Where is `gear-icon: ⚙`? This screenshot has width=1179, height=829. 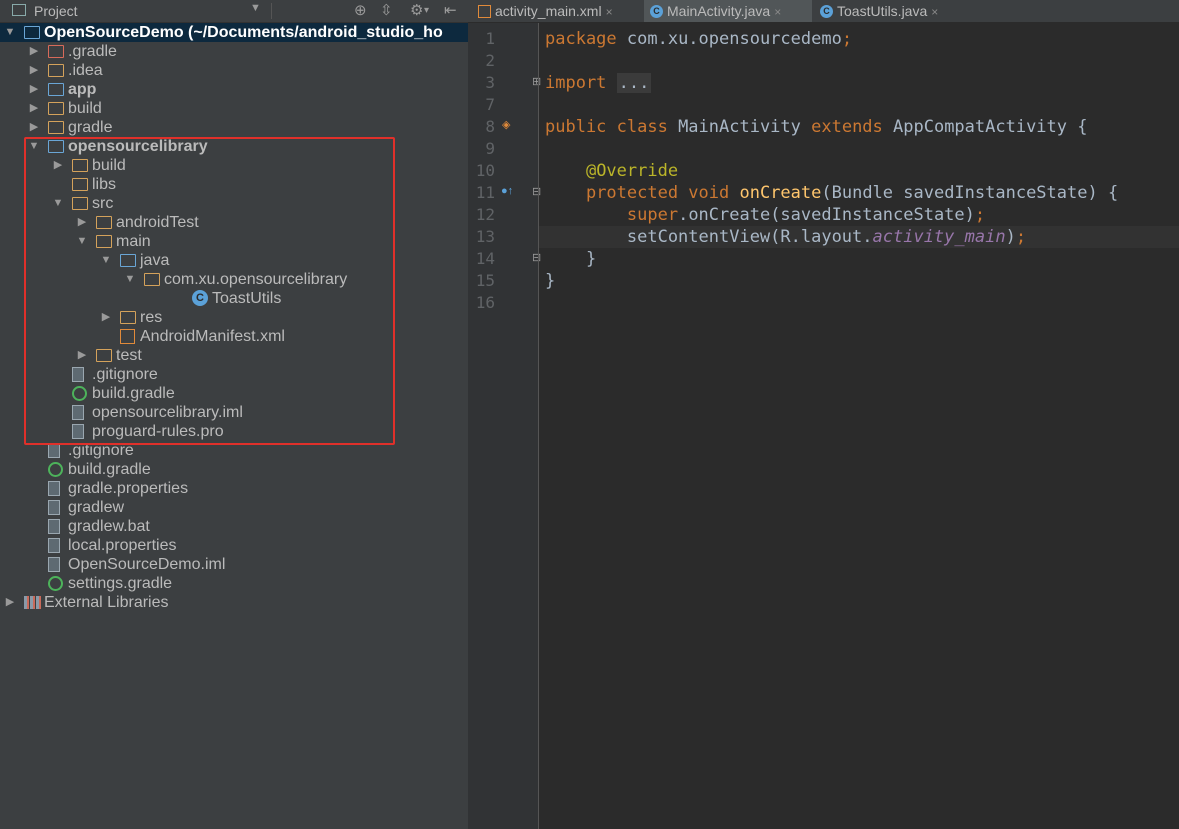 gear-icon: ⚙ is located at coordinates (416, 10).